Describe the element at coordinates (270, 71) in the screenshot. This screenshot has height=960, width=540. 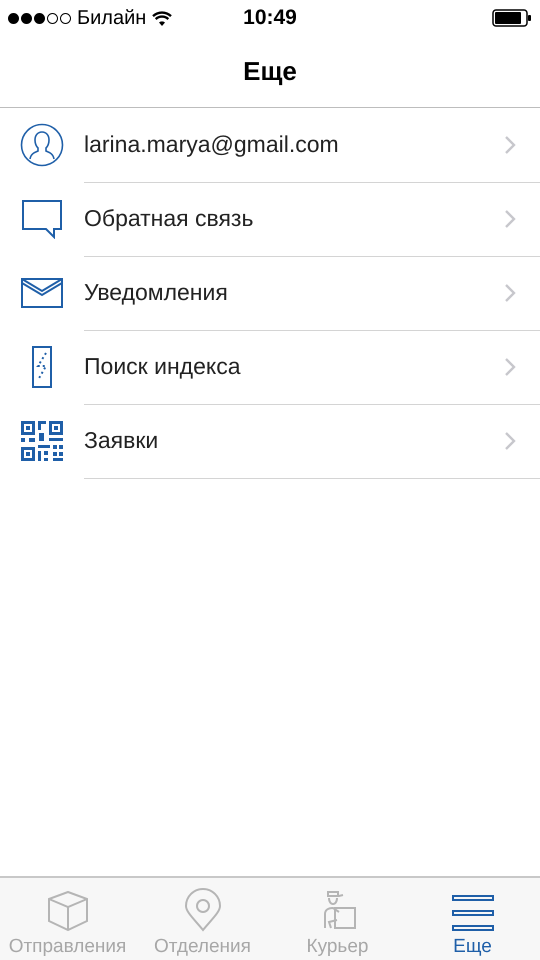
I see `screen-title: Еще` at that location.